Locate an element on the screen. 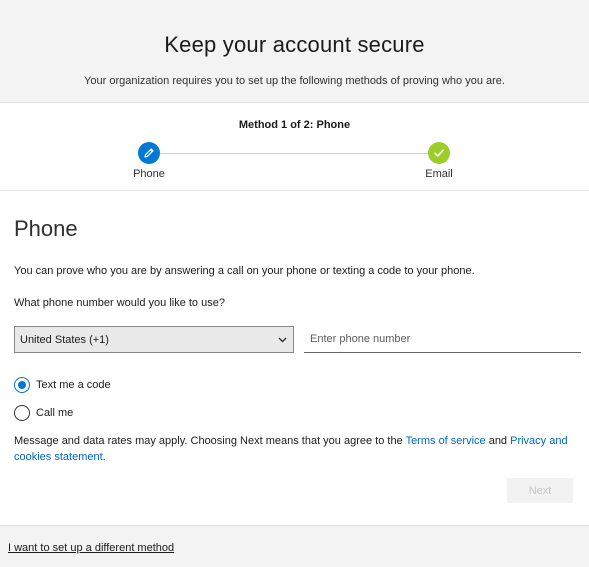  method-label: Method 1 of 2: Phone is located at coordinates (294, 125).